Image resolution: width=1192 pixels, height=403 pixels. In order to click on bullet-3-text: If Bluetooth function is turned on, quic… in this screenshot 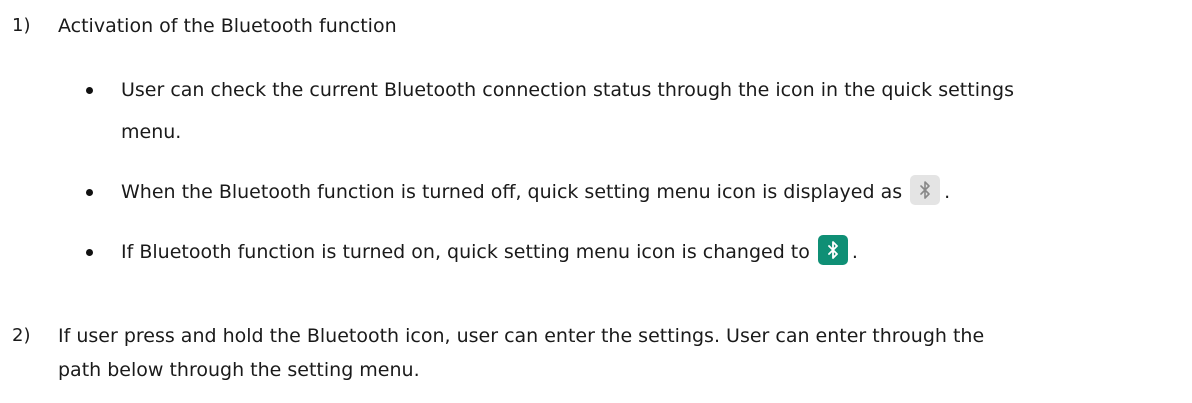, I will do `click(465, 252)`.